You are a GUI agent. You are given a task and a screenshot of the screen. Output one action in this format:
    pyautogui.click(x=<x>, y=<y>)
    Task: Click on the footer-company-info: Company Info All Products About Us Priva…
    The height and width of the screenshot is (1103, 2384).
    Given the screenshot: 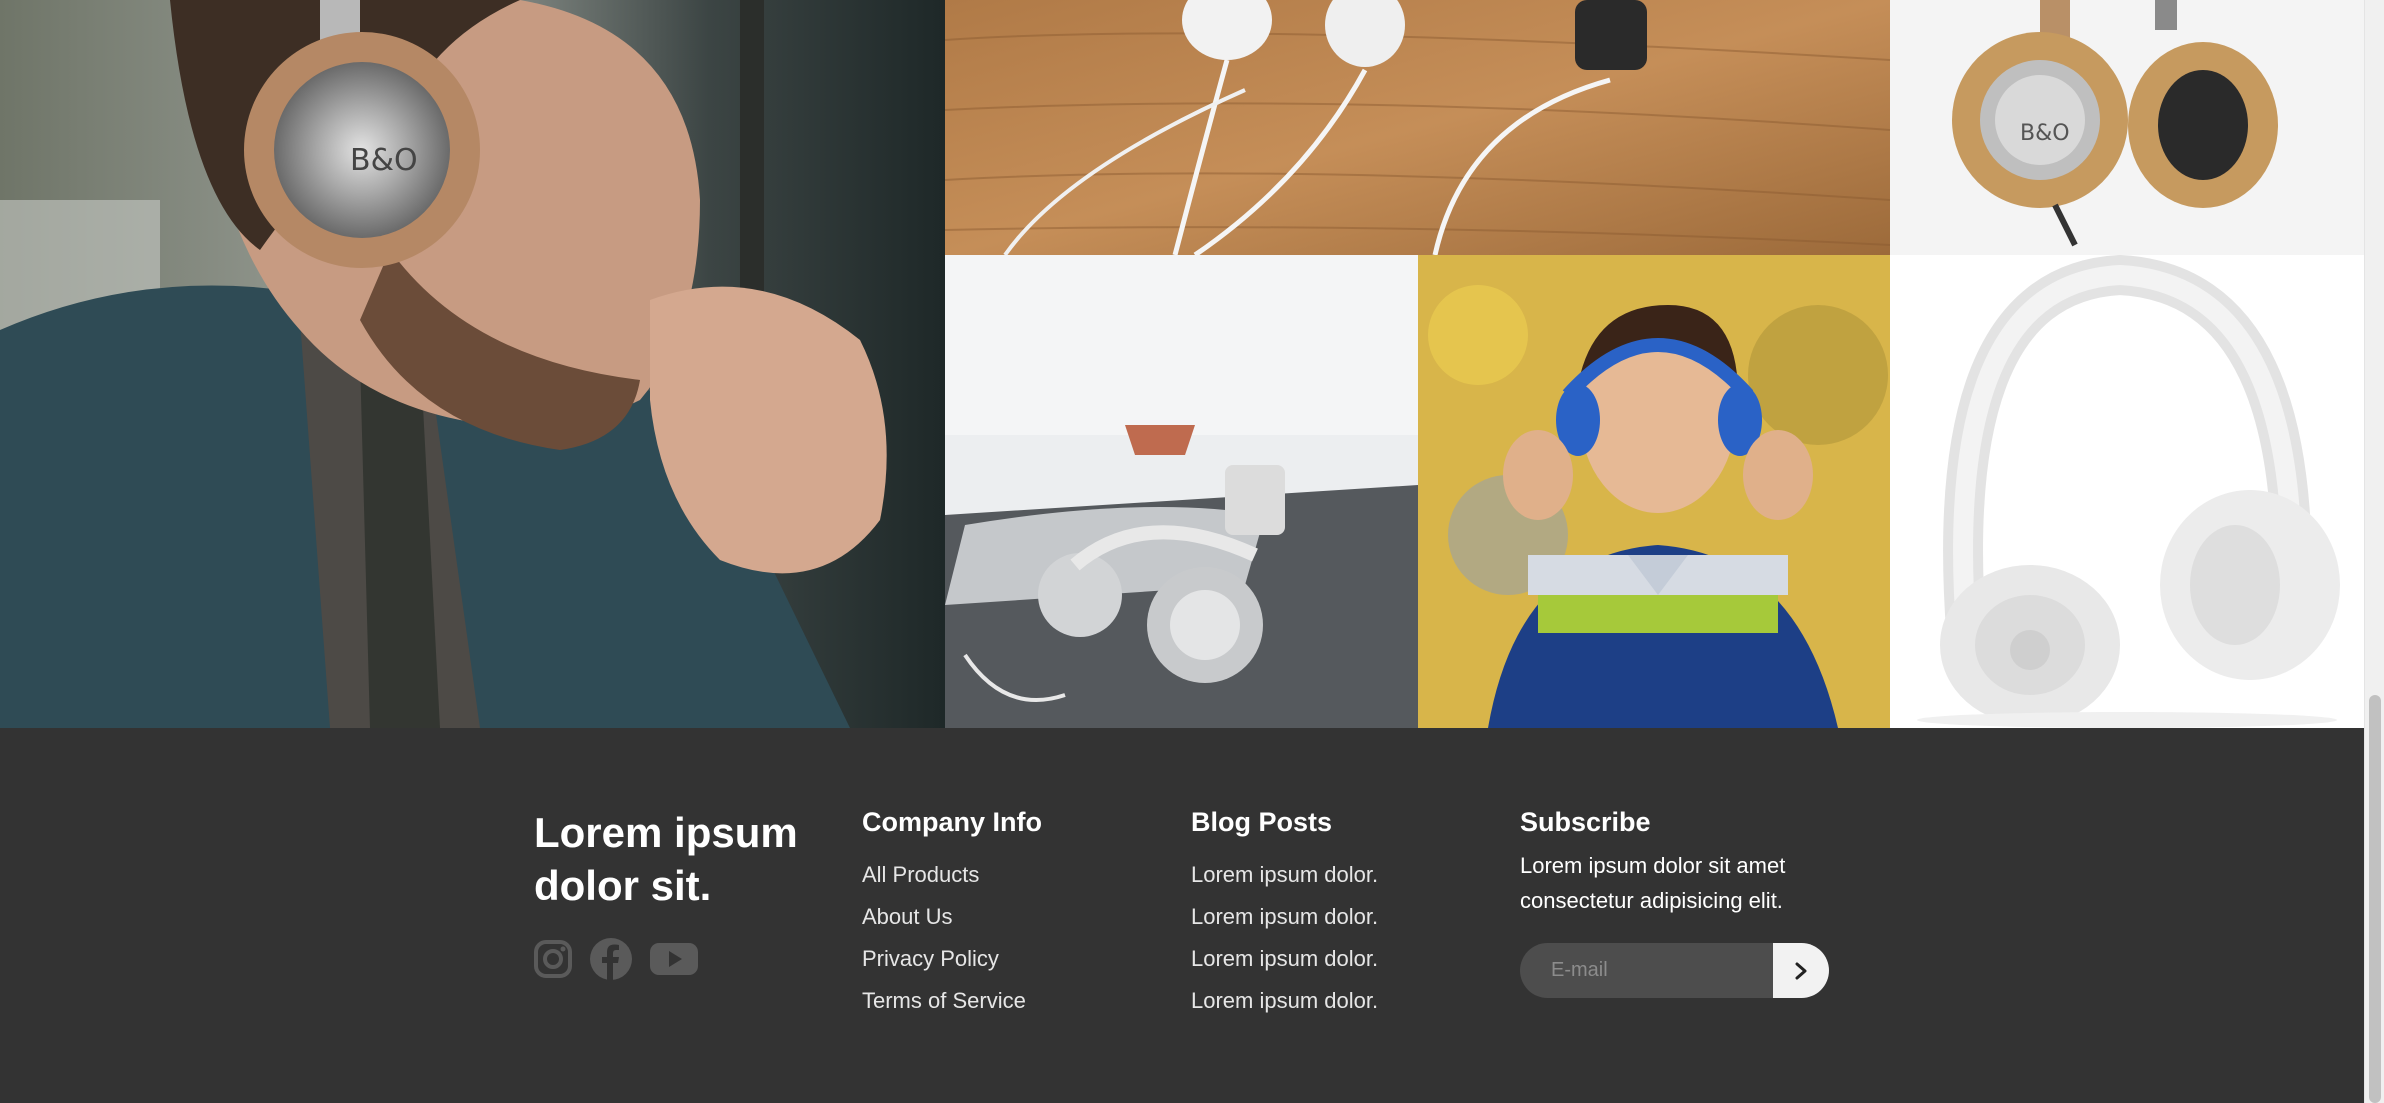 What is the action you would take?
    pyautogui.click(x=952, y=914)
    